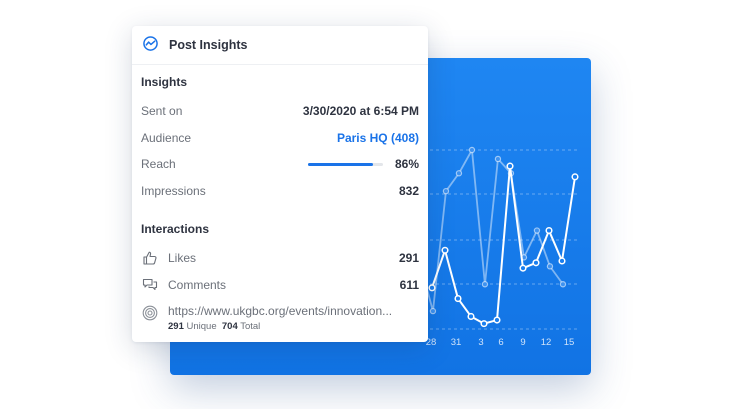 Image resolution: width=737 pixels, height=409 pixels. Describe the element at coordinates (229, 326) in the screenshot. I see `total-count: 704` at that location.